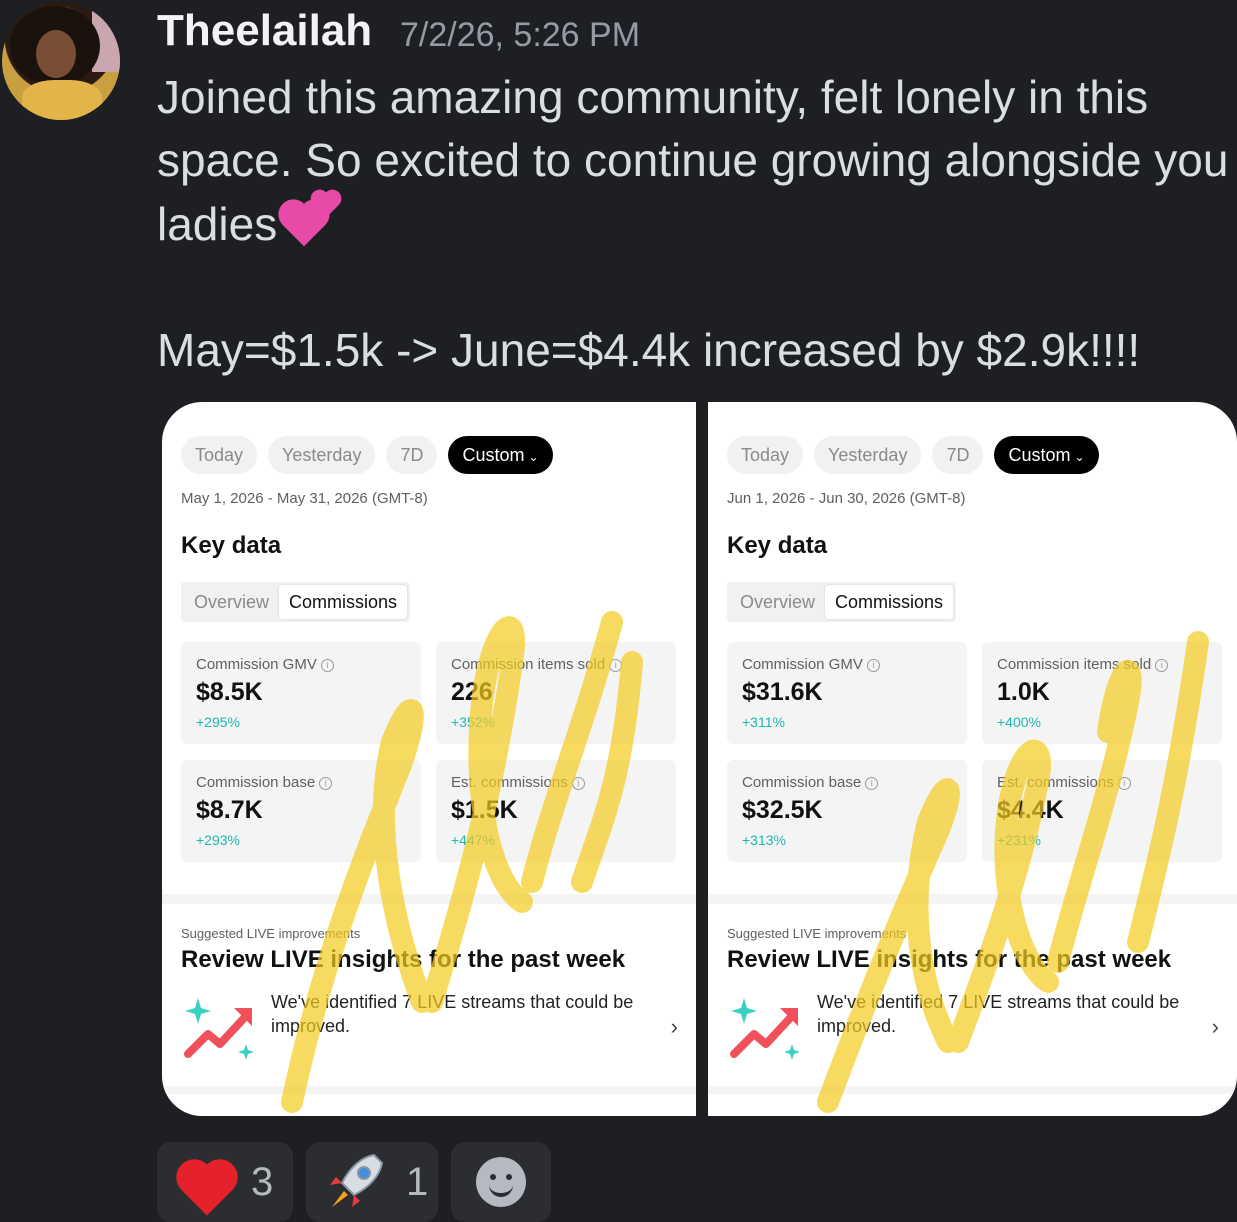  What do you see at coordinates (1102, 811) in the screenshot?
I see `card-est-commissions: Est. commissions i $4.4K +231%` at bounding box center [1102, 811].